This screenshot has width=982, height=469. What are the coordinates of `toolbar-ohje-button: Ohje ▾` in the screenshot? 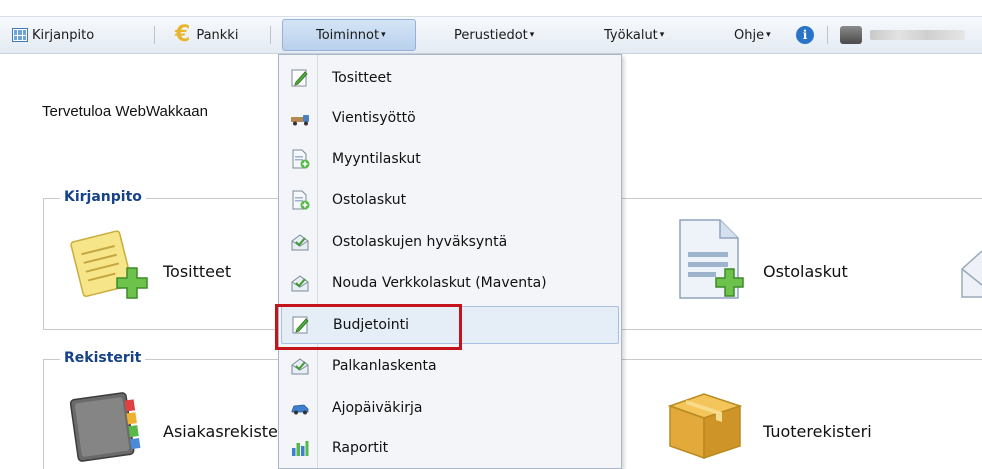 It's located at (752, 35).